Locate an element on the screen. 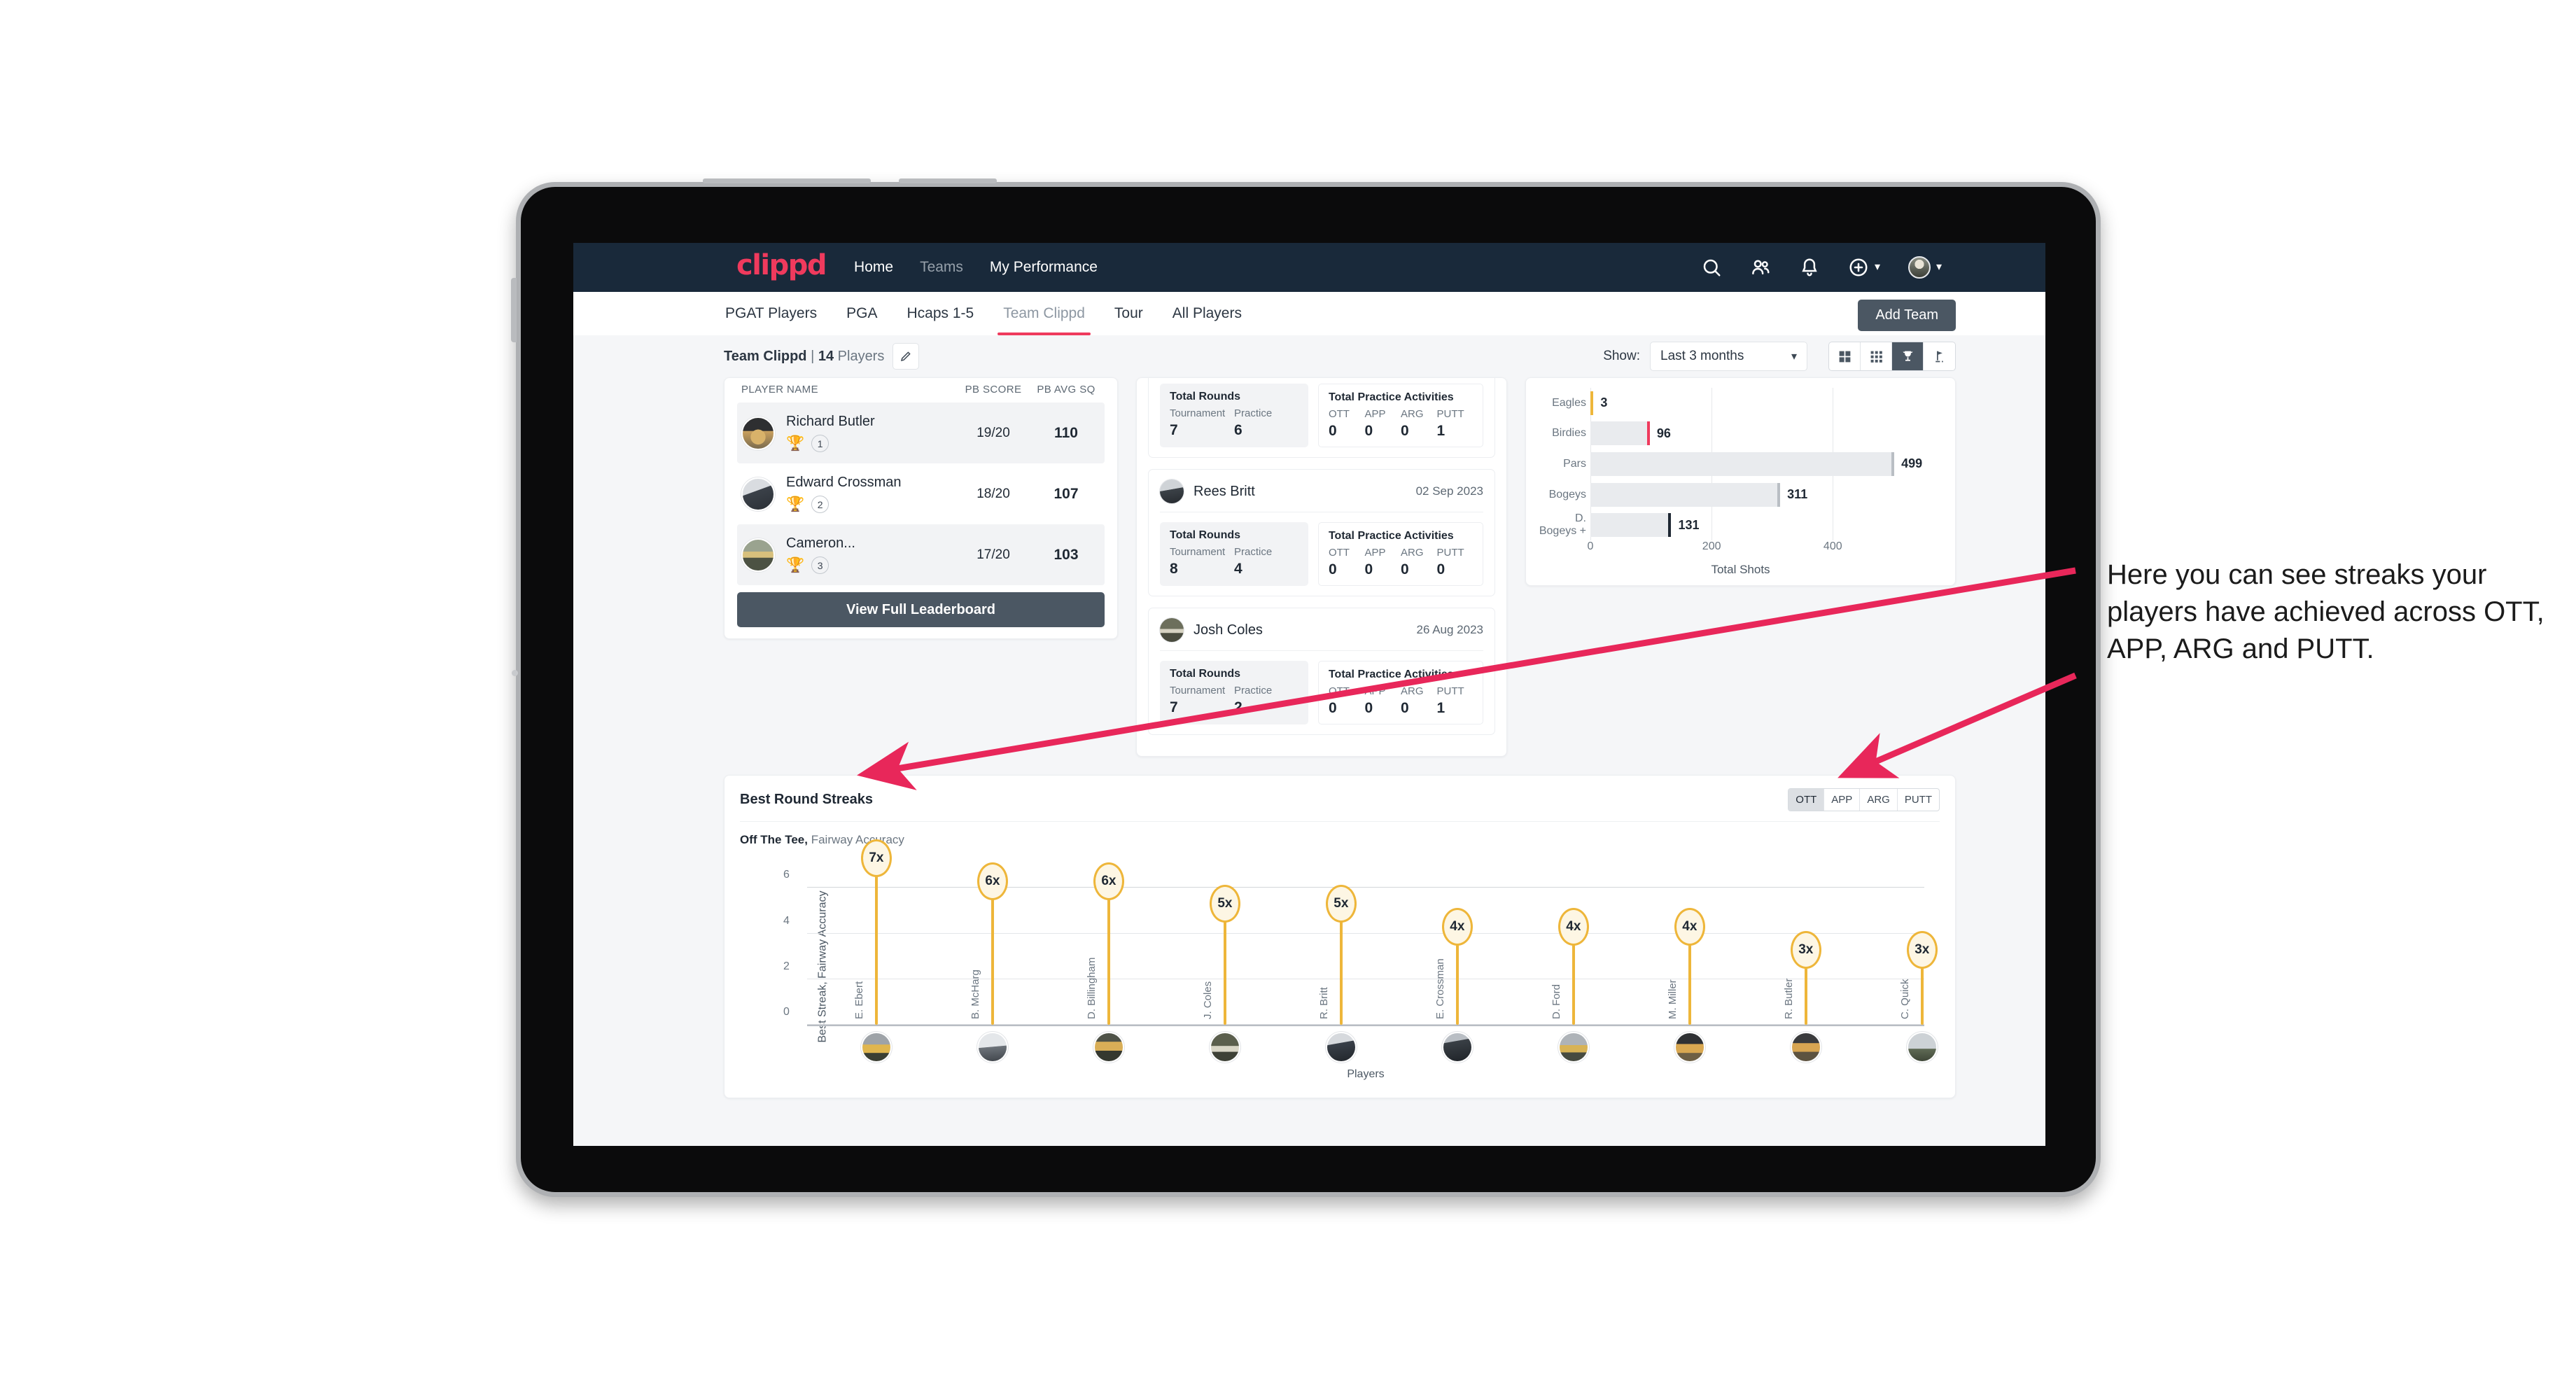 The image size is (2576, 1386). lollipop-category-label: J. Coles is located at coordinates (1207, 1000).